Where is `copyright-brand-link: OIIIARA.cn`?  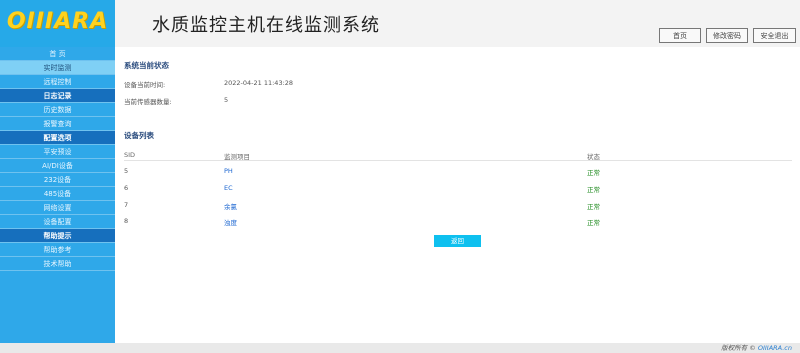
copyright-brand-link: OIIIARA.cn is located at coordinates (775, 348).